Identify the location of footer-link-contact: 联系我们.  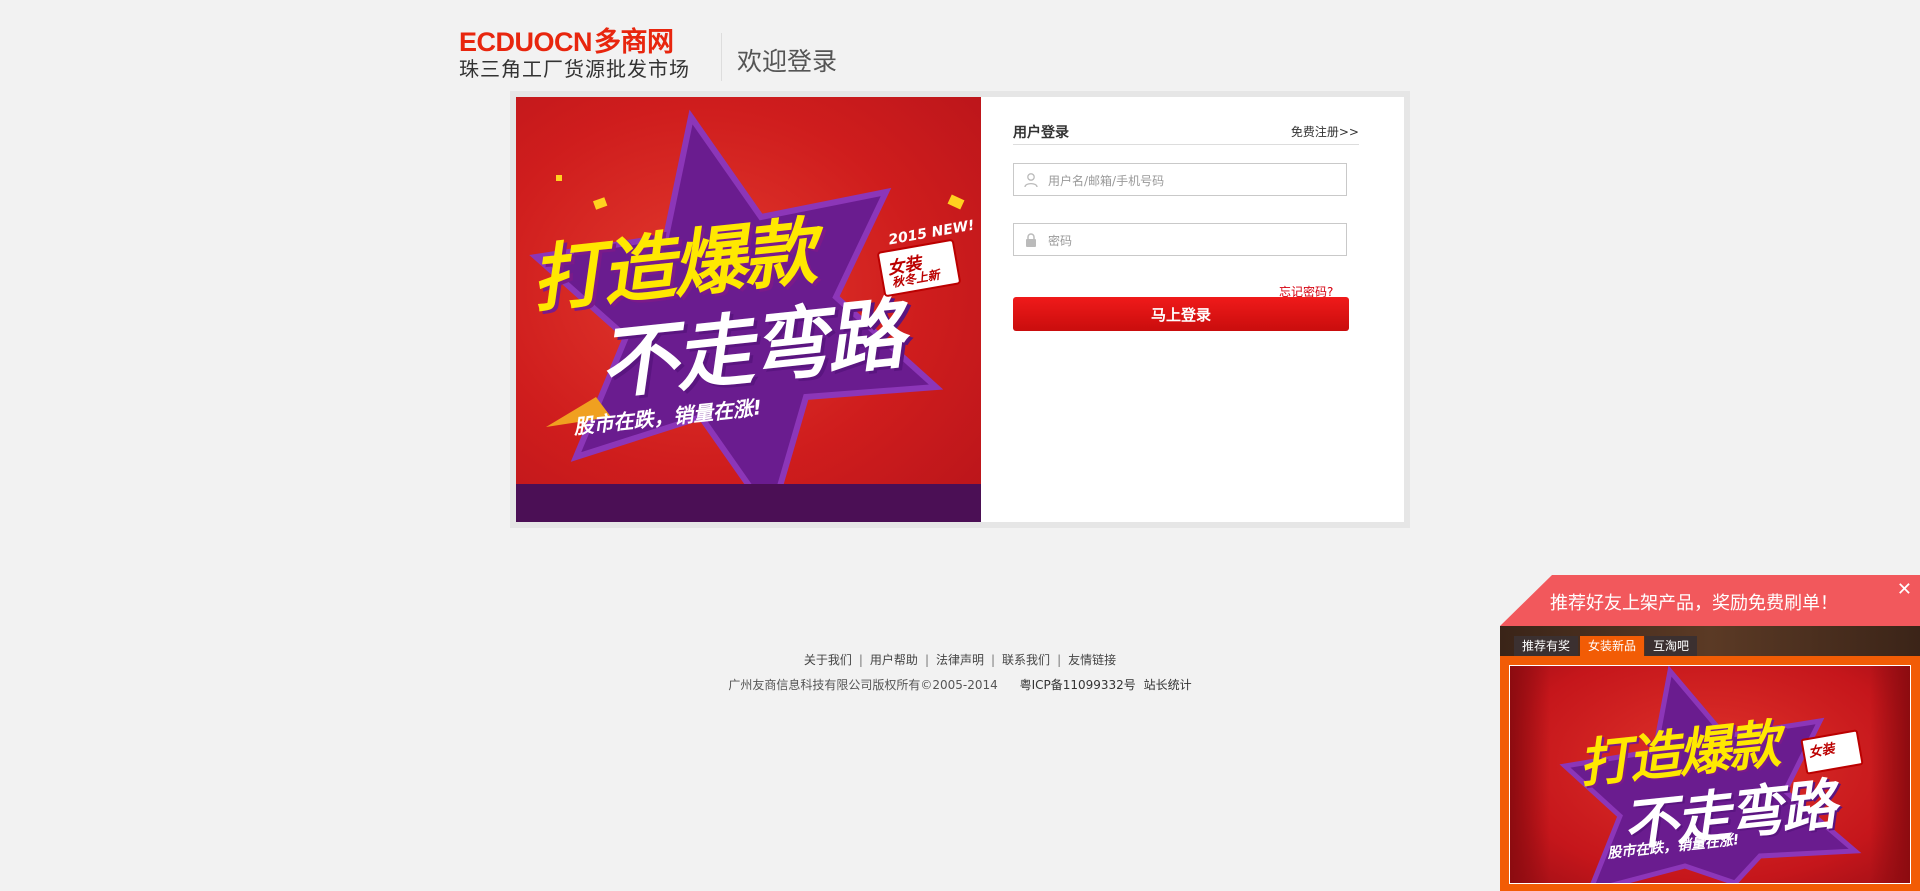
(1026, 660).